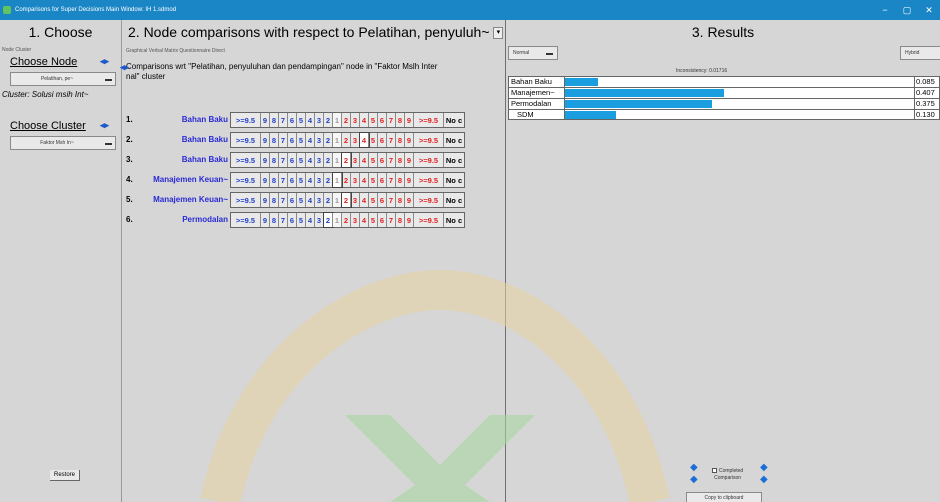 This screenshot has width=940, height=502. Describe the element at coordinates (714, 471) in the screenshot. I see `checkbox-icon` at that location.